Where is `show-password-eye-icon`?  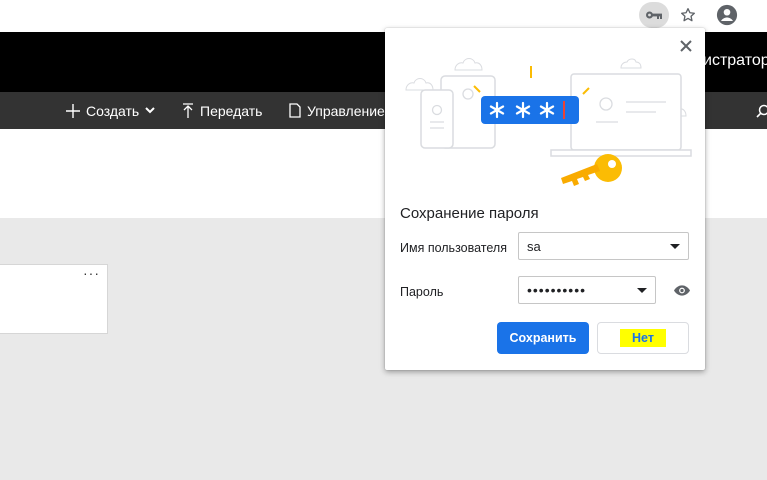 show-password-eye-icon is located at coordinates (682, 290).